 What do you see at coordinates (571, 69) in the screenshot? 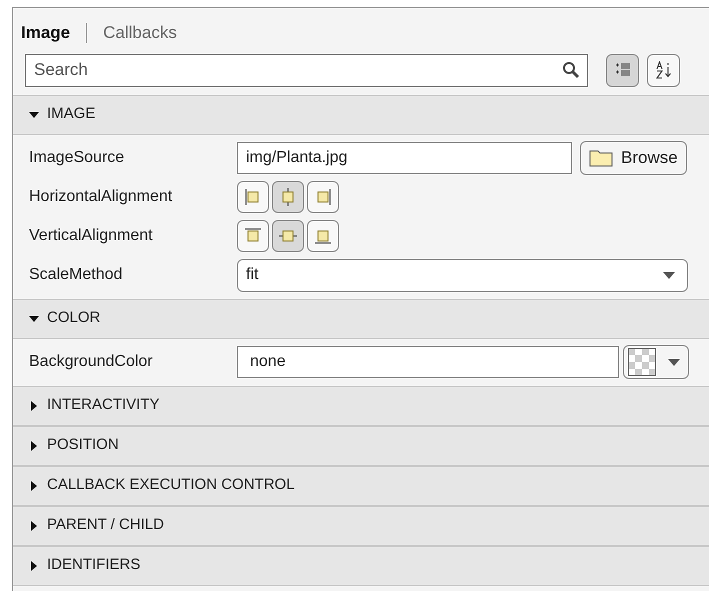
I see `search-icon` at bounding box center [571, 69].